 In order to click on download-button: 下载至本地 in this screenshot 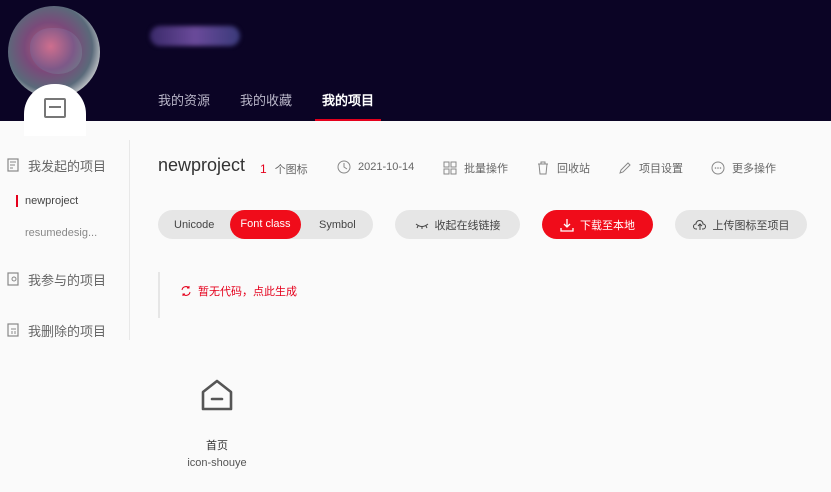, I will do `click(597, 224)`.